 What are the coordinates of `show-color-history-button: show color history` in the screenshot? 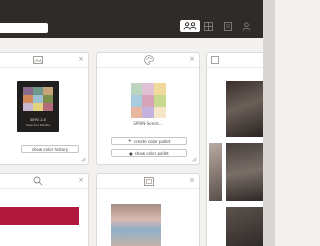 It's located at (50, 149).